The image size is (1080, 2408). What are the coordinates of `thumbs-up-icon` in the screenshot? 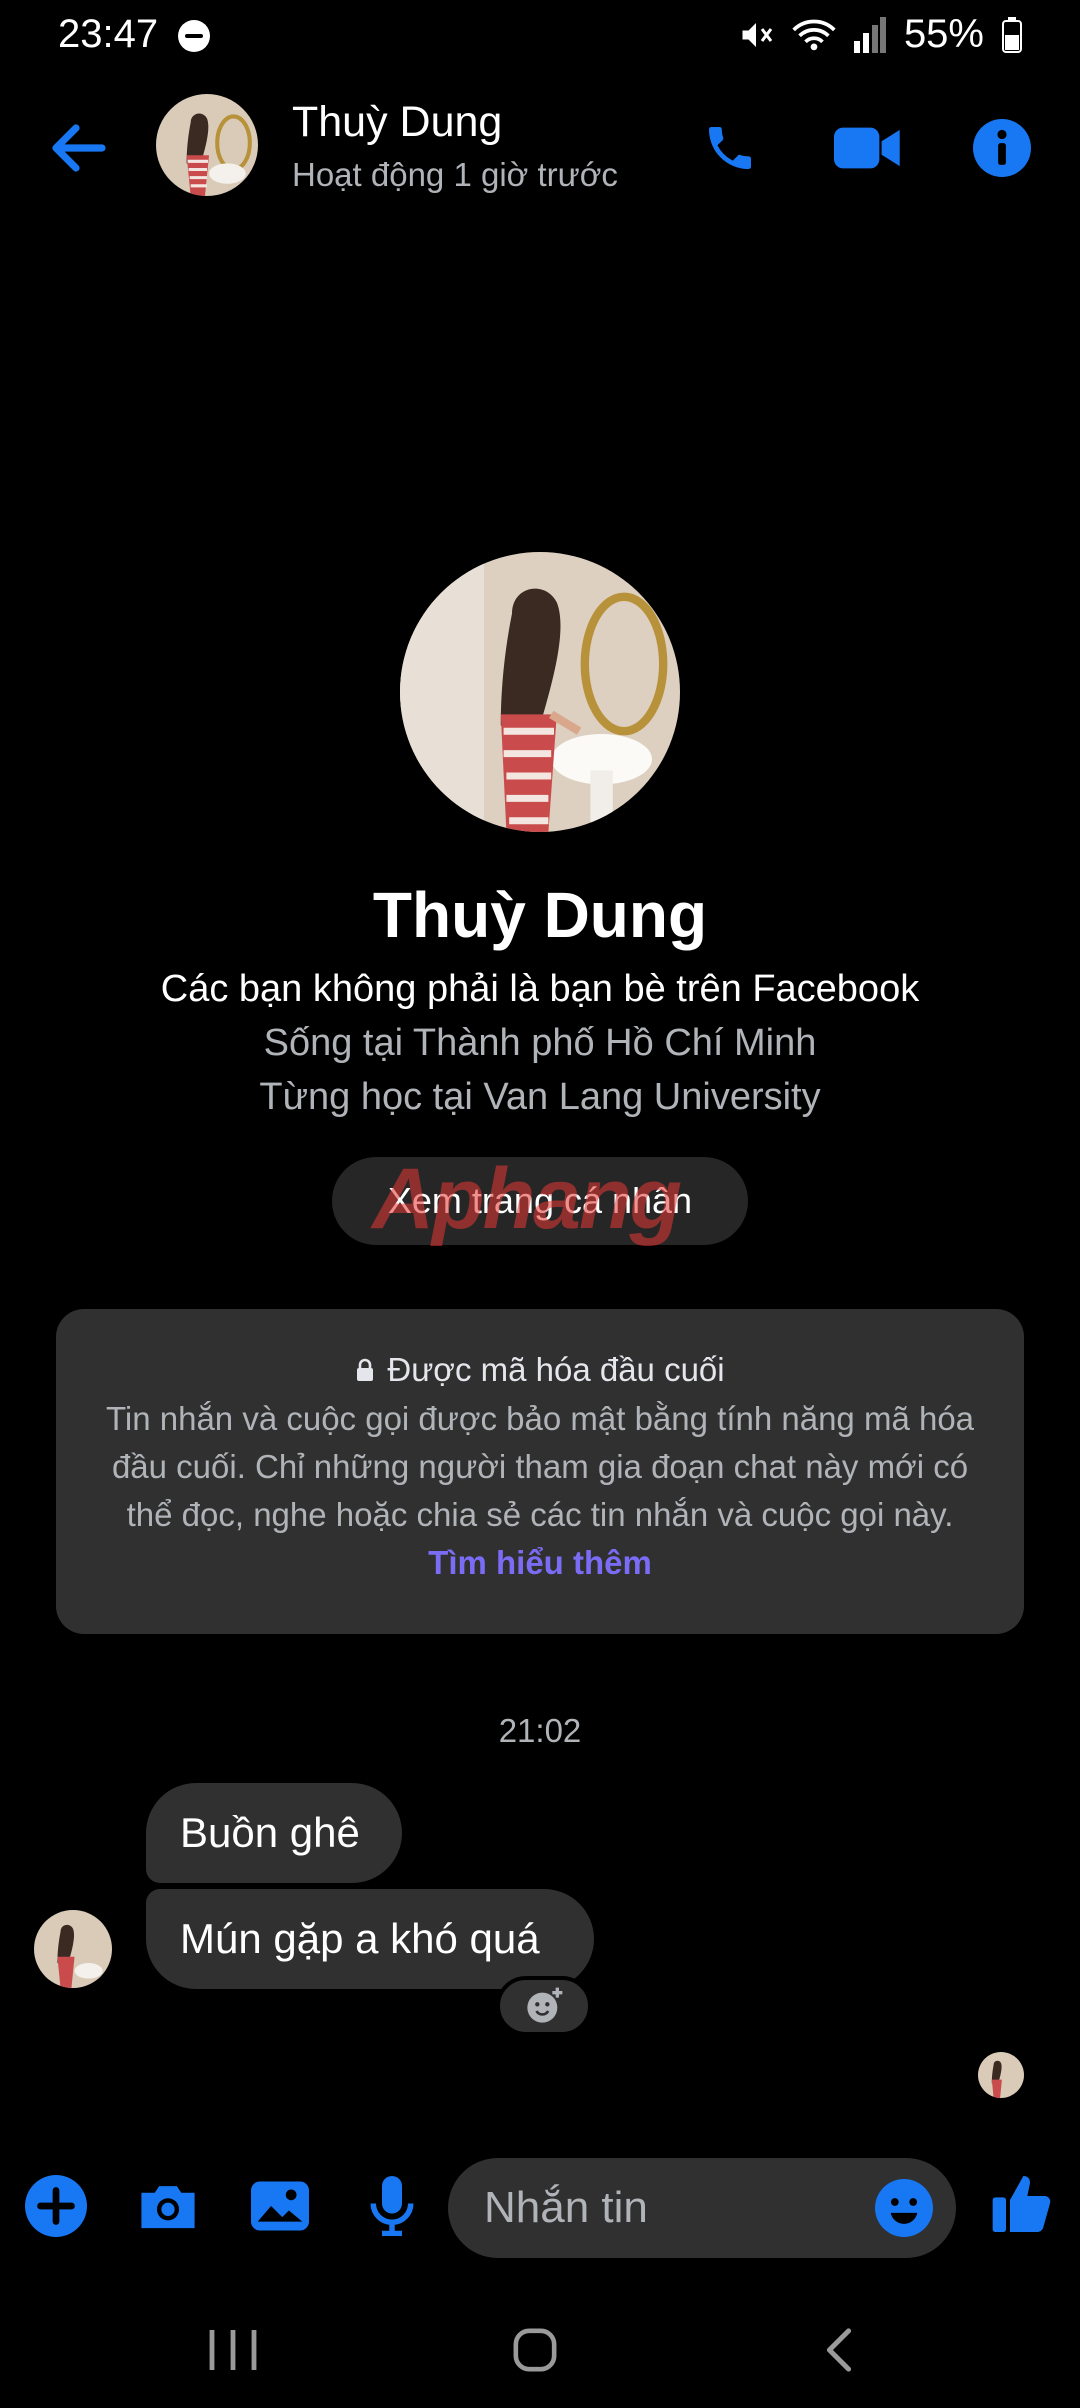 It's located at (1021, 2204).